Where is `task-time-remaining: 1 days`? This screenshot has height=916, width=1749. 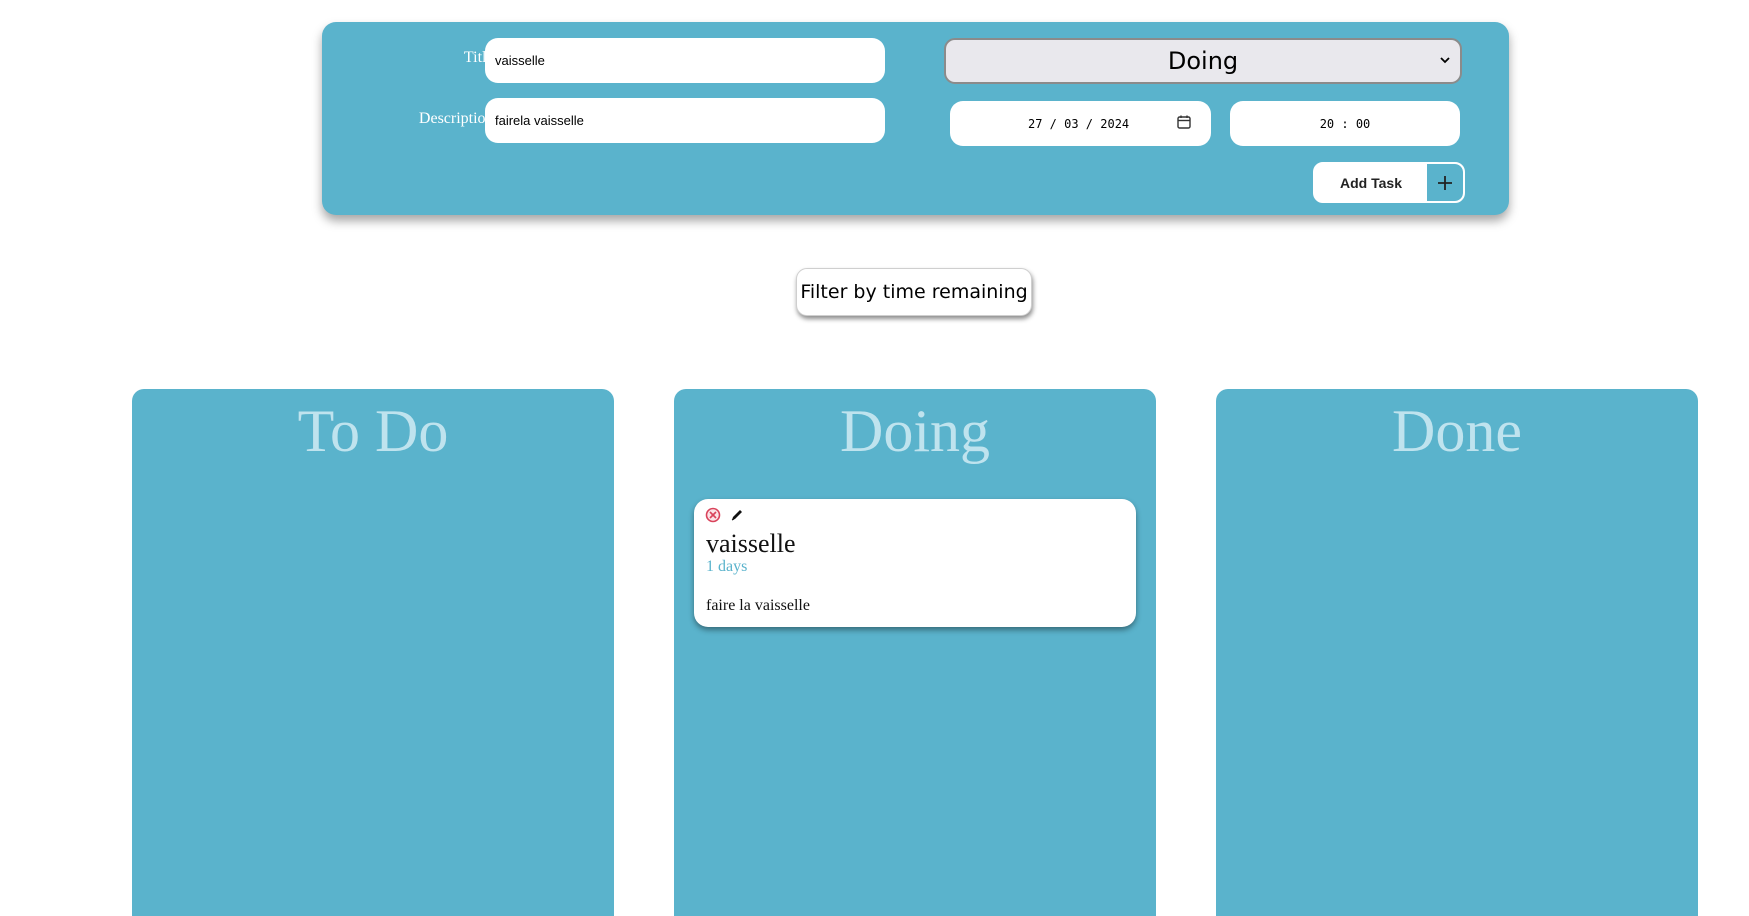
task-time-remaining: 1 days is located at coordinates (727, 566).